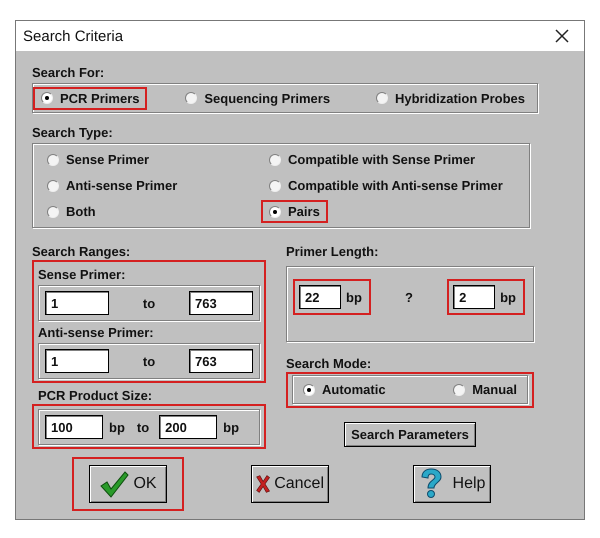 Image resolution: width=600 pixels, height=538 pixels. Describe the element at coordinates (71, 211) in the screenshot. I see `radio-button: Both` at that location.